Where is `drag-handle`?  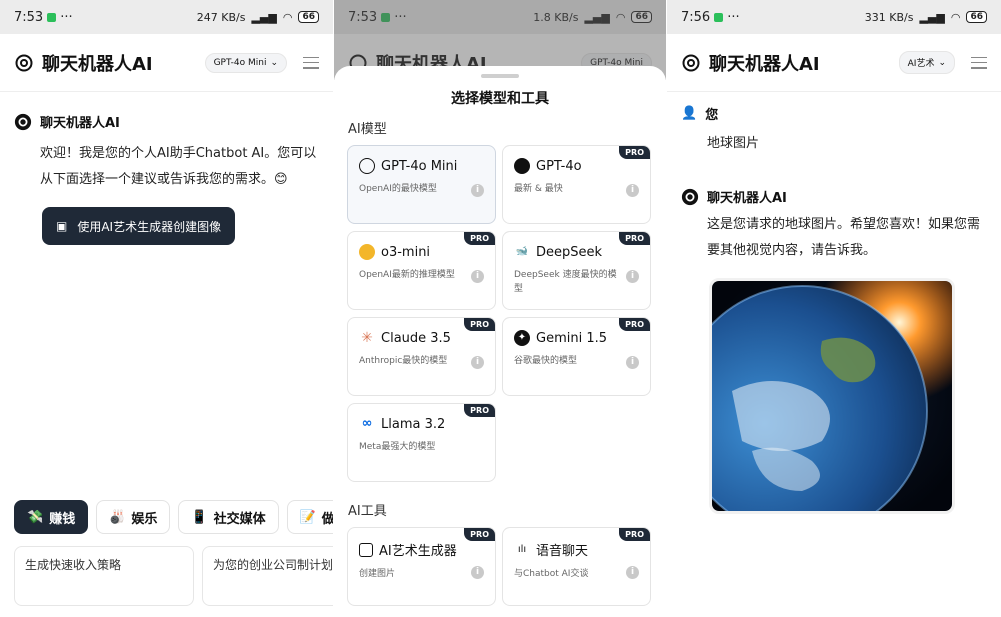 drag-handle is located at coordinates (500, 76).